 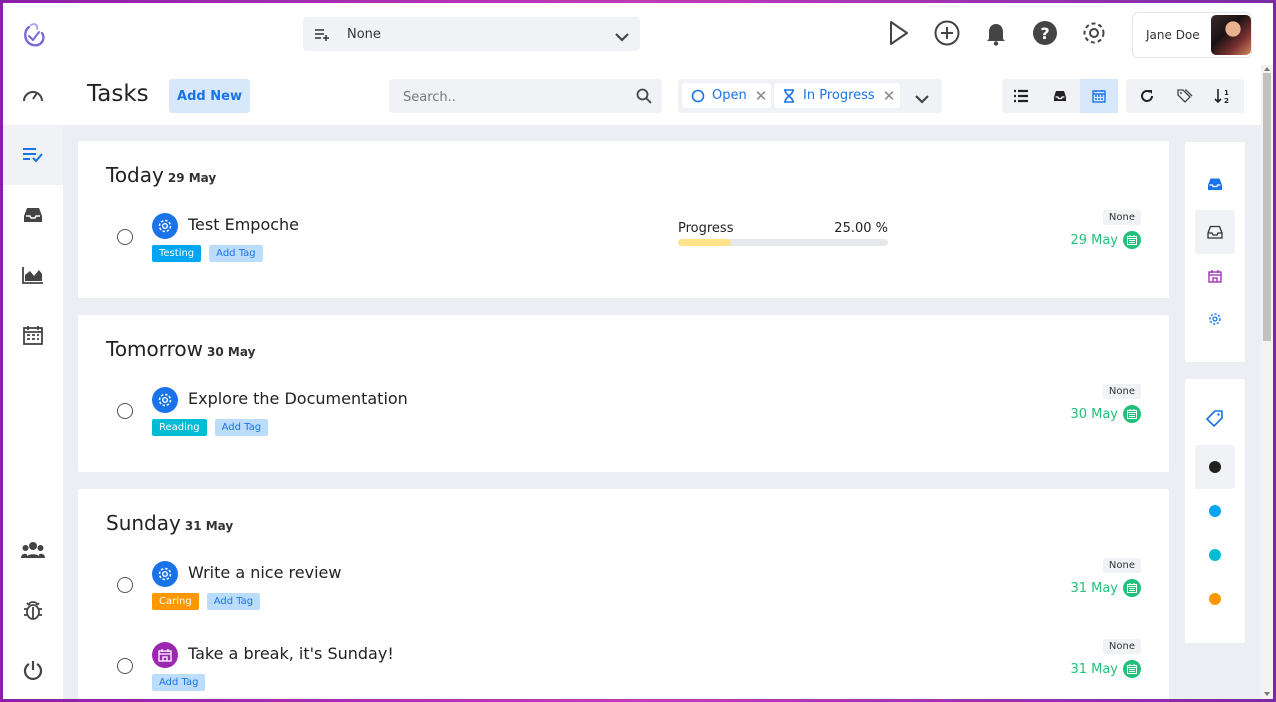 What do you see at coordinates (118, 94) in the screenshot?
I see `page-title: Tasks` at bounding box center [118, 94].